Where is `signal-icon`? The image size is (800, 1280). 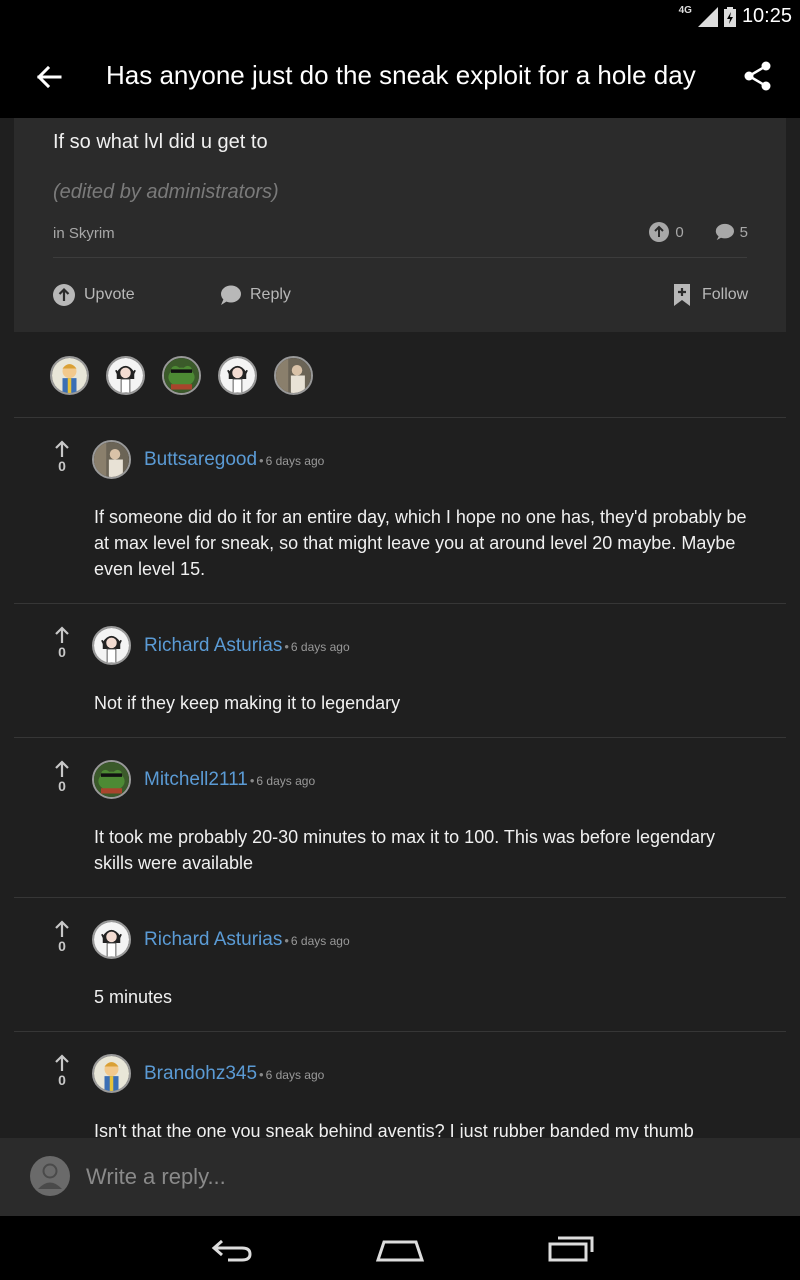 signal-icon is located at coordinates (707, 16).